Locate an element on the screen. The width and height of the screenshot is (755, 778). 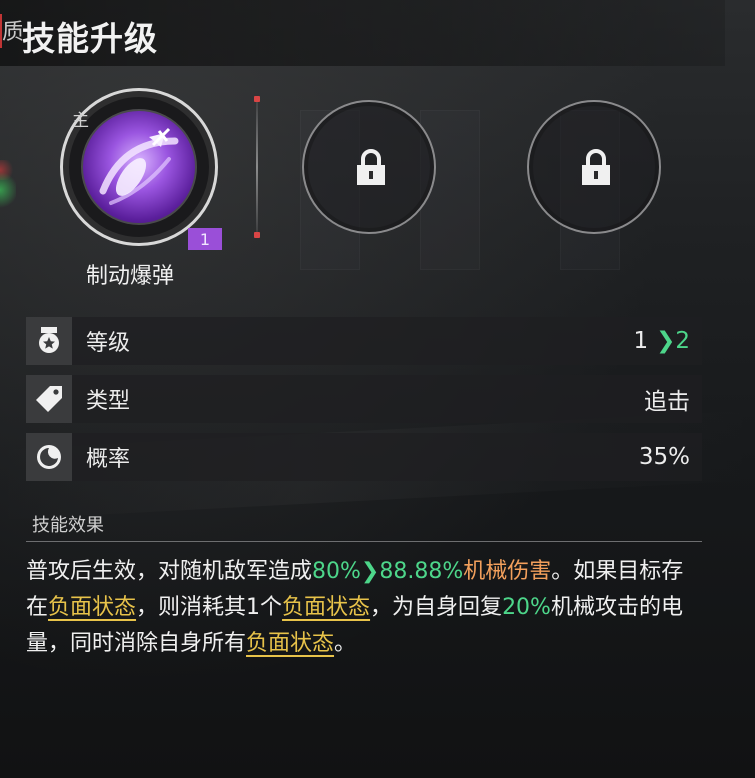
effect-segment: 80% is located at coordinates (336, 571).